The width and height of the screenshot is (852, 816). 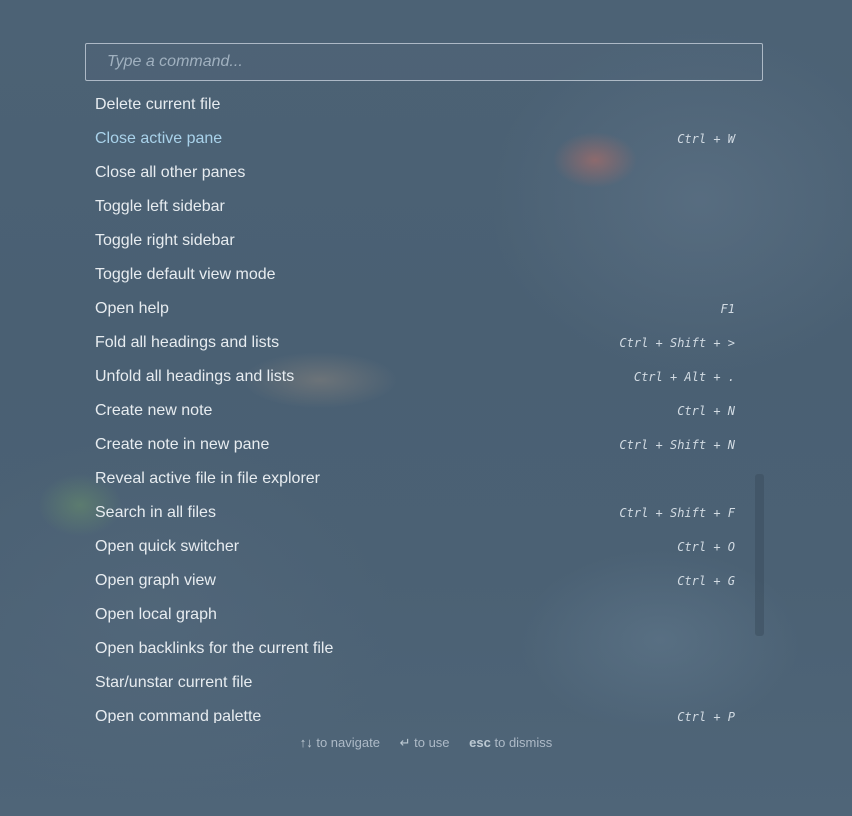 I want to click on command-item: Close all other panes, so click(x=415, y=173).